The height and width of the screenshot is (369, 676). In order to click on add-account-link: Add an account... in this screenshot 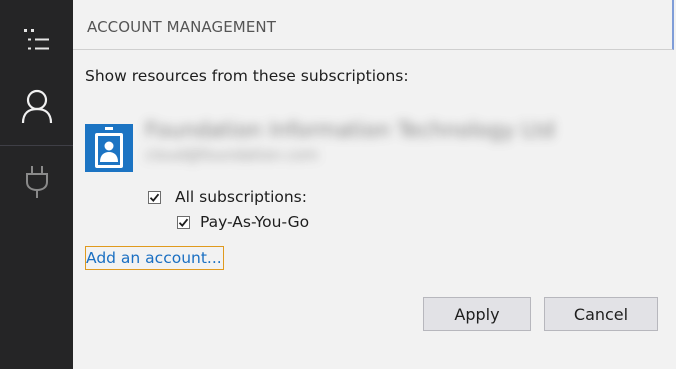, I will do `click(154, 258)`.